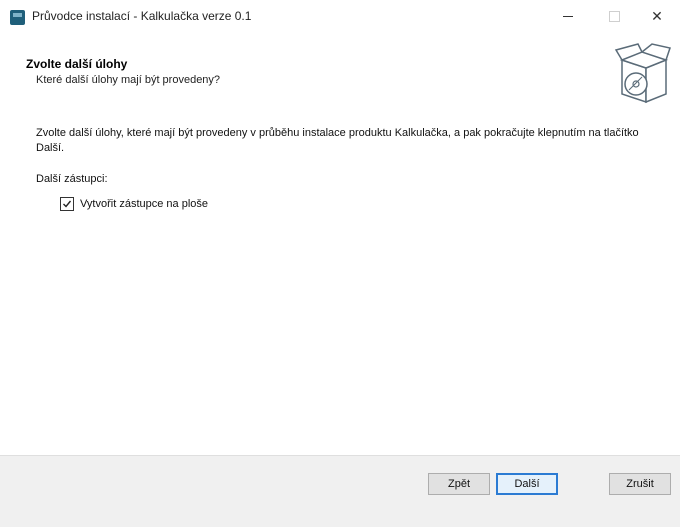  Describe the element at coordinates (17, 17) in the screenshot. I see `app-icon` at that location.